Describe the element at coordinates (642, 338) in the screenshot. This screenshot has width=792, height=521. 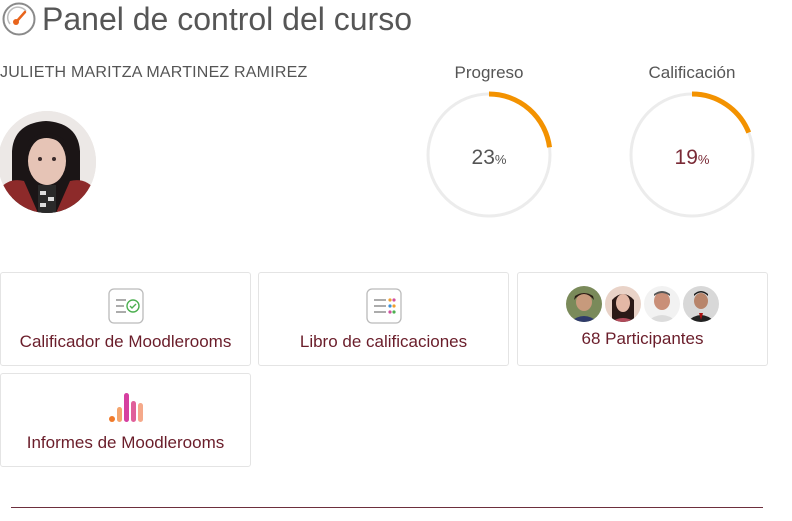
I see `participants-label: 68 Participantes` at that location.